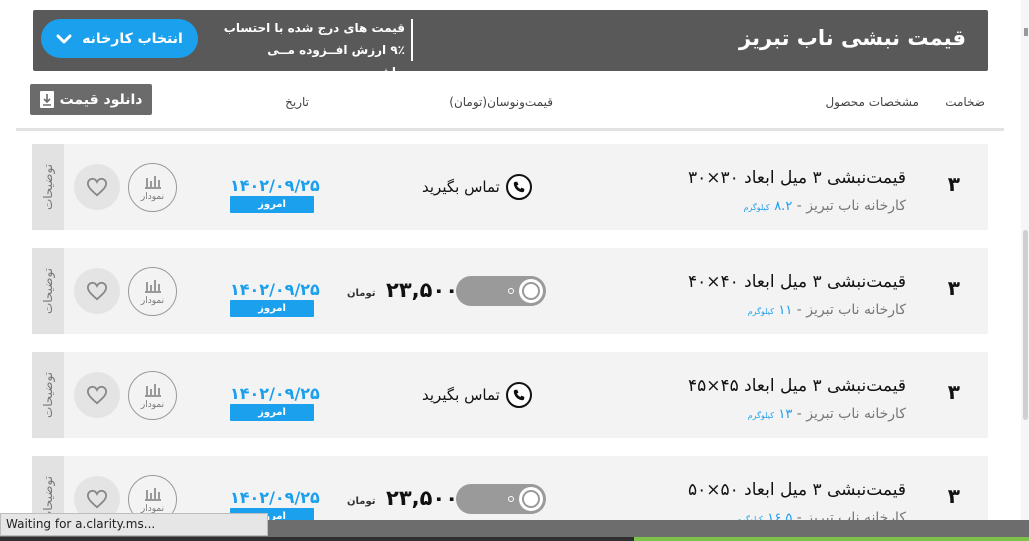  I want to click on download-price-button: دانلود قیمت, so click(91, 99).